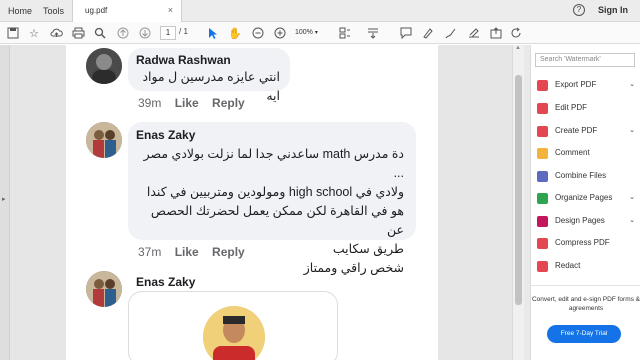  I want to click on tool-export-pdf: Export PDF ⌄, so click(587, 85).